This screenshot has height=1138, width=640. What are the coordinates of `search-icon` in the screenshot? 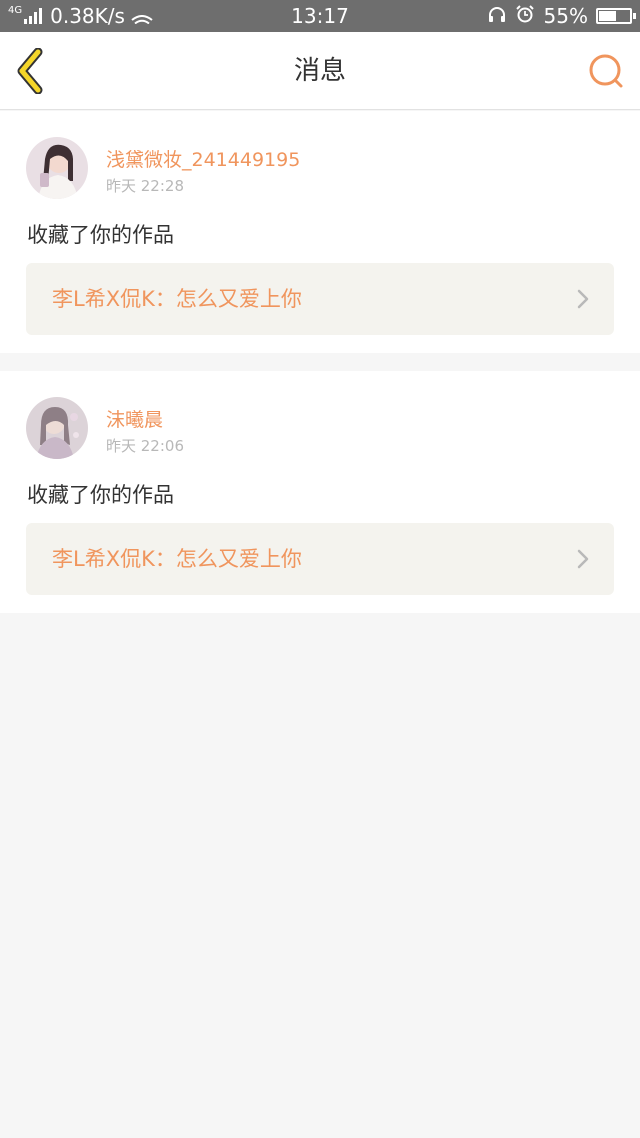 It's located at (606, 71).